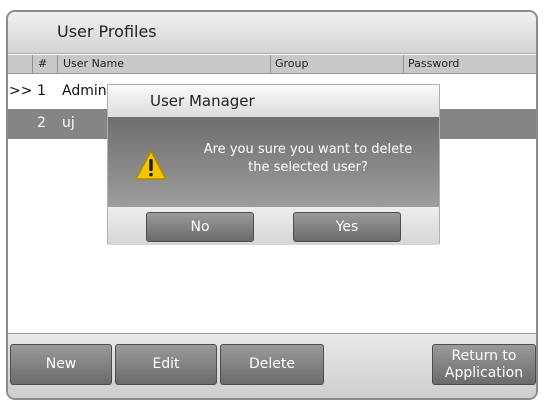 The height and width of the screenshot is (407, 544). I want to click on delete-button: Delete, so click(272, 364).